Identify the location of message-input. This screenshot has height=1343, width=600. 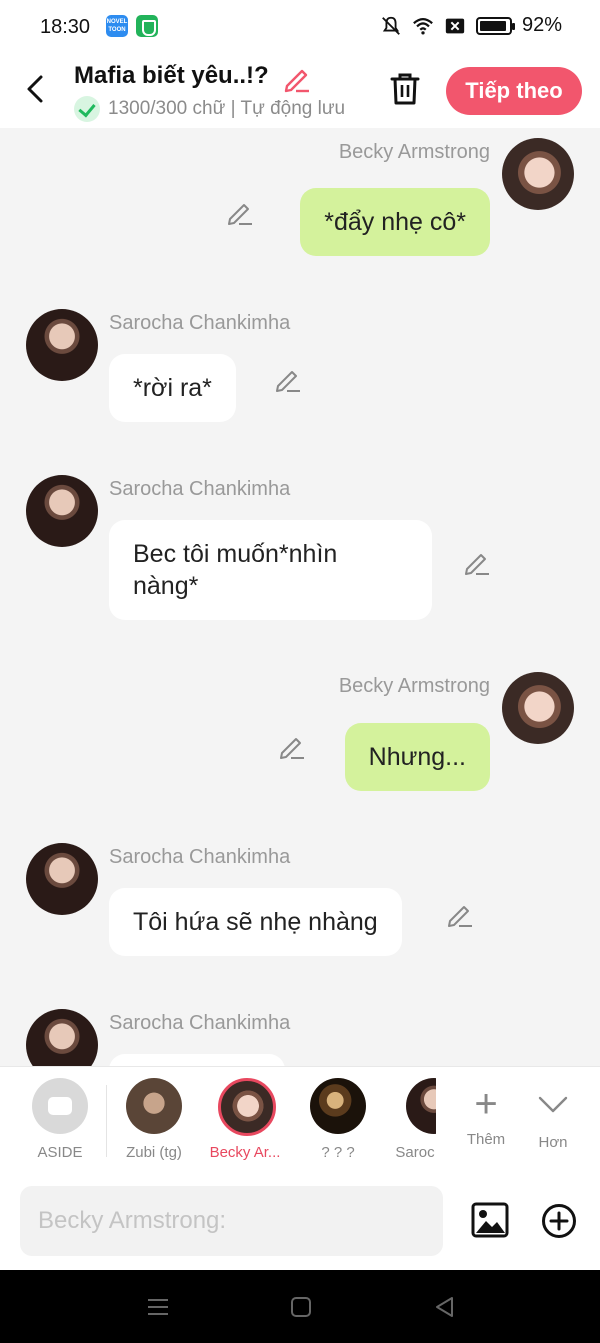
(231, 1221).